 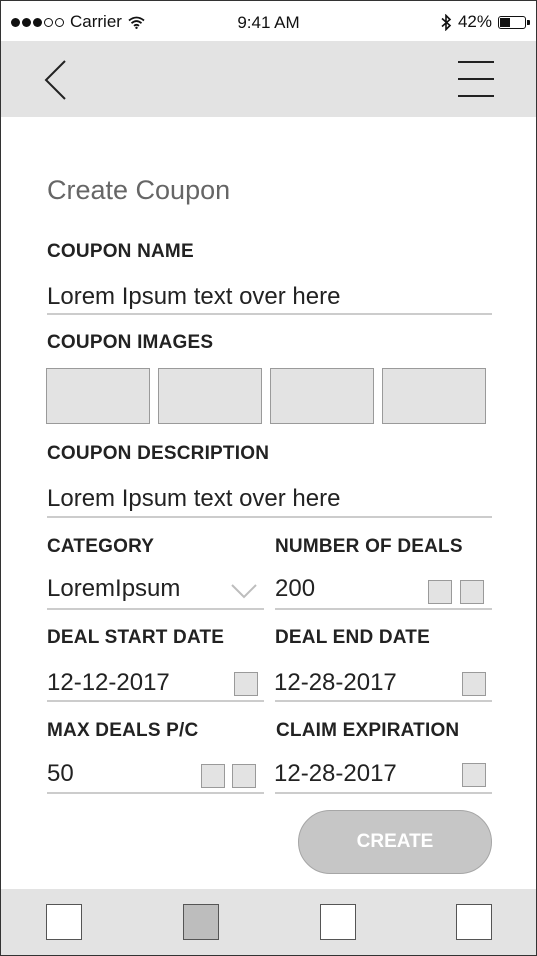 What do you see at coordinates (395, 842) in the screenshot?
I see `create-button: CREATE` at bounding box center [395, 842].